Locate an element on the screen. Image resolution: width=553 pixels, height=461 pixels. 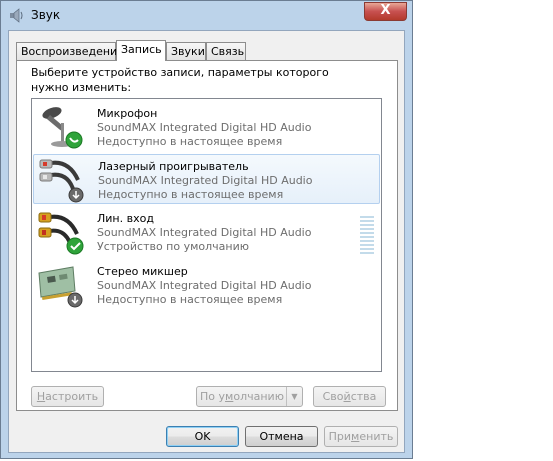
close-button: X is located at coordinates (385, 11).